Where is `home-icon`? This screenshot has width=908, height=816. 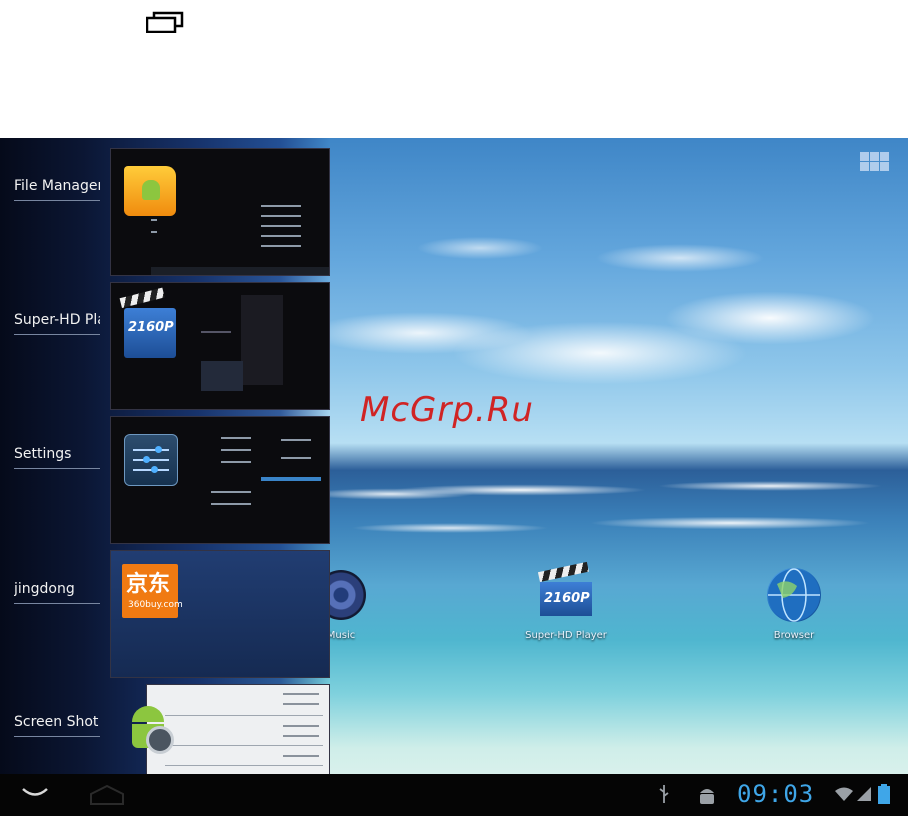 home-icon is located at coordinates (107, 795).